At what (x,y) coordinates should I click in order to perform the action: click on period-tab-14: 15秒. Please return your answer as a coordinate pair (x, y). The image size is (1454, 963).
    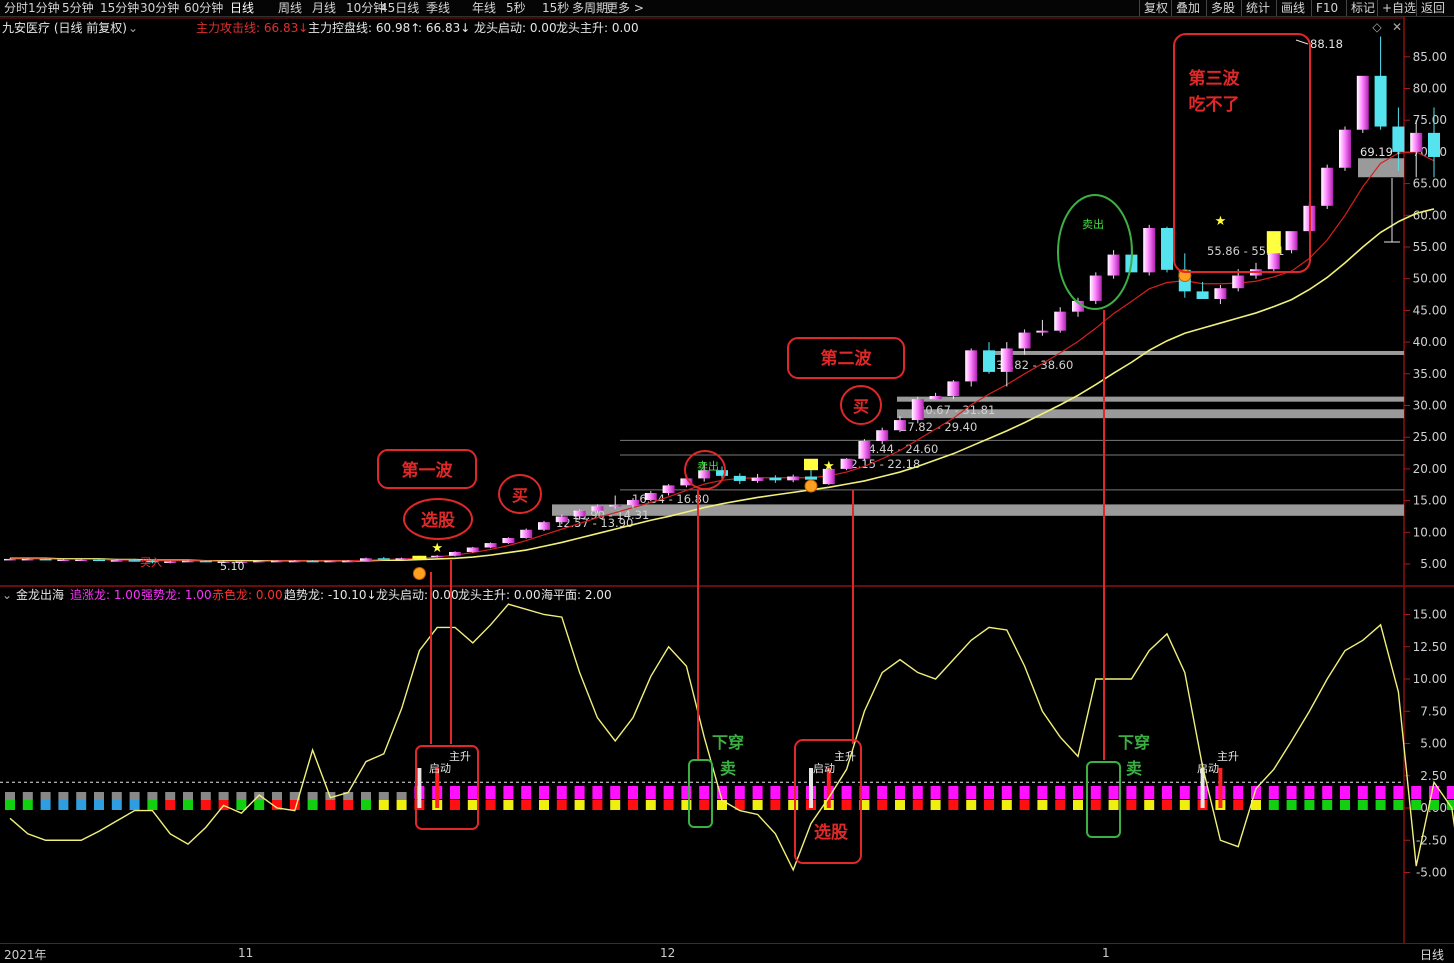
    Looking at the image, I should click on (555, 8).